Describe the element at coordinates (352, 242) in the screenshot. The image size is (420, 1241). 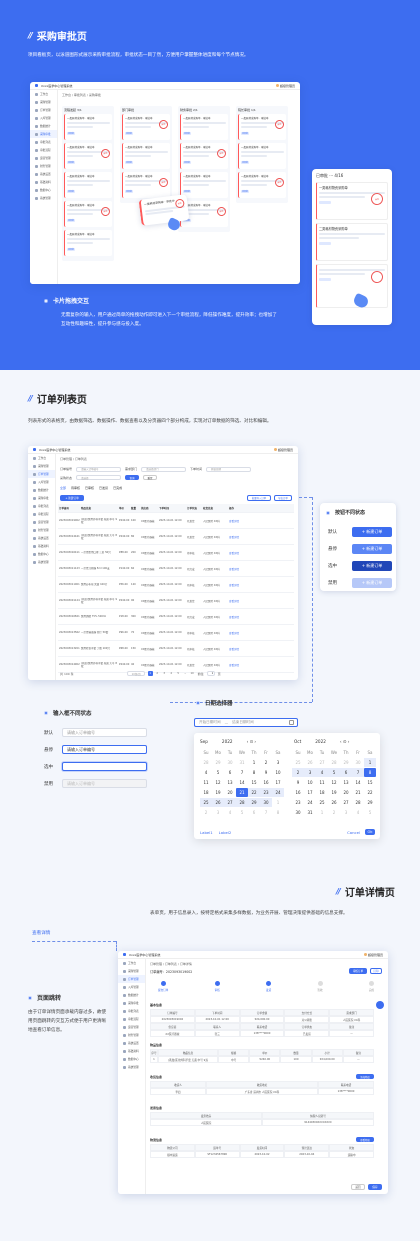
I see `popup-card: 二类耗材物资采购单` at that location.